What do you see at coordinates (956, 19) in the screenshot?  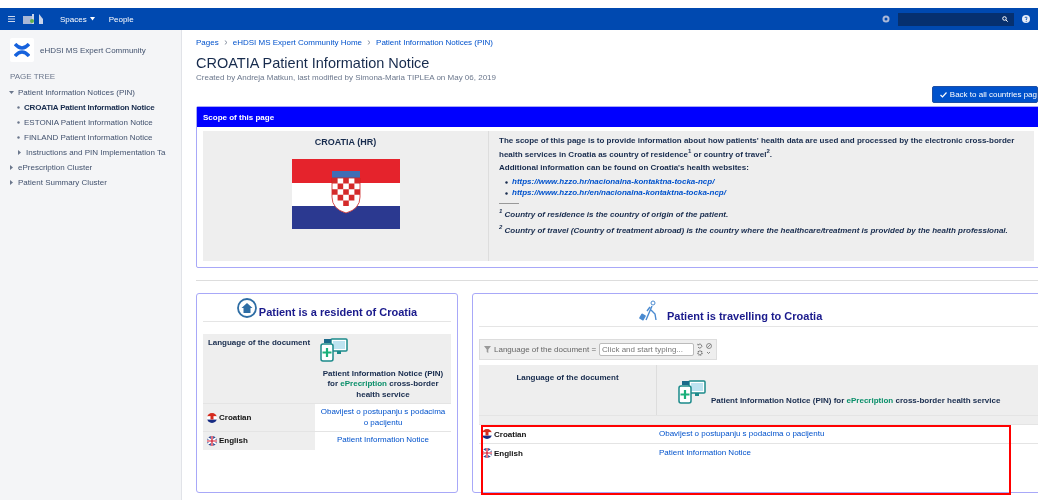 I see `search-field` at bounding box center [956, 19].